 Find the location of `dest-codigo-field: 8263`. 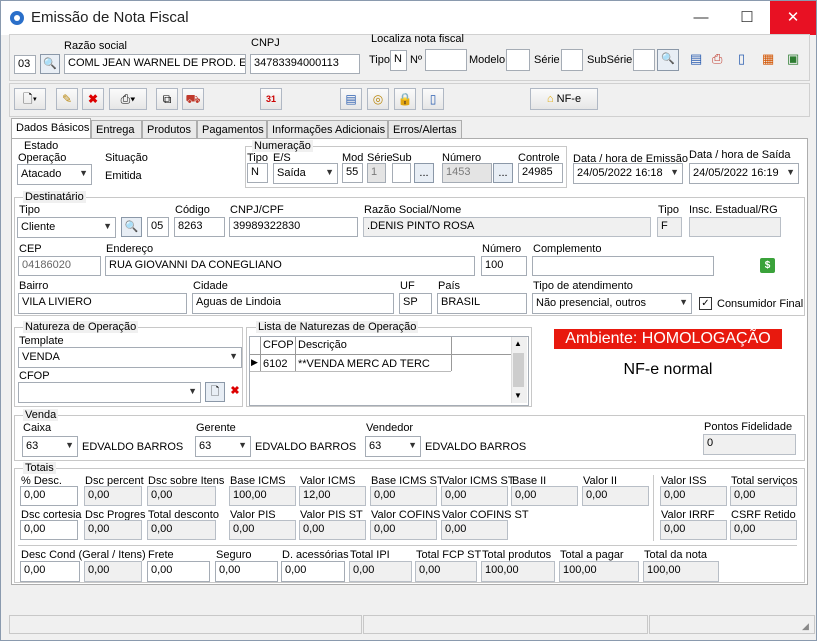

dest-codigo-field: 8263 is located at coordinates (199, 227).